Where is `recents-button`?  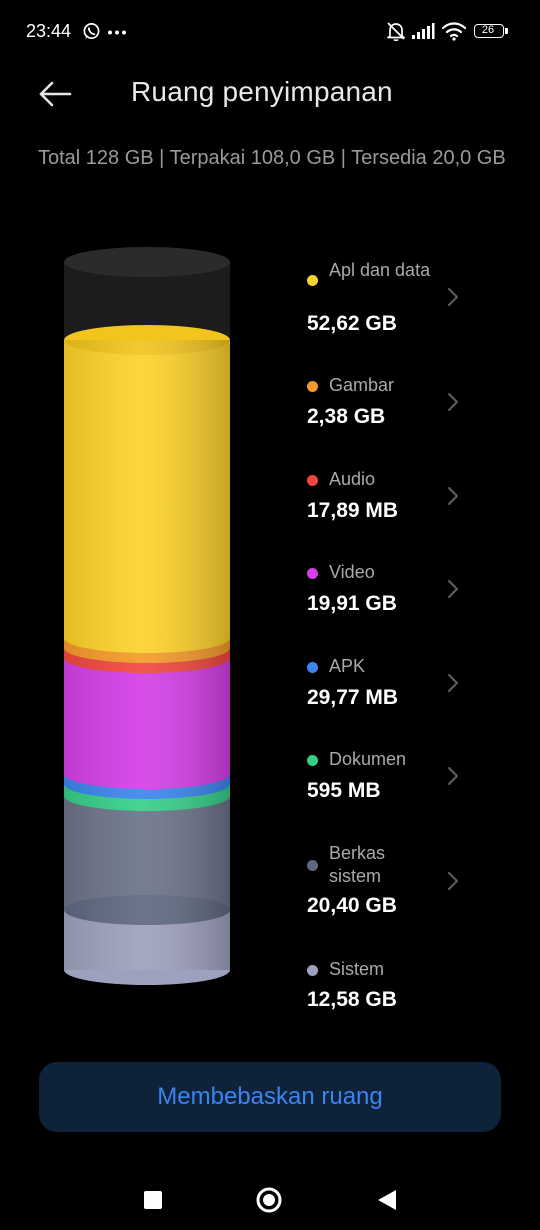
recents-button is located at coordinates (153, 1200).